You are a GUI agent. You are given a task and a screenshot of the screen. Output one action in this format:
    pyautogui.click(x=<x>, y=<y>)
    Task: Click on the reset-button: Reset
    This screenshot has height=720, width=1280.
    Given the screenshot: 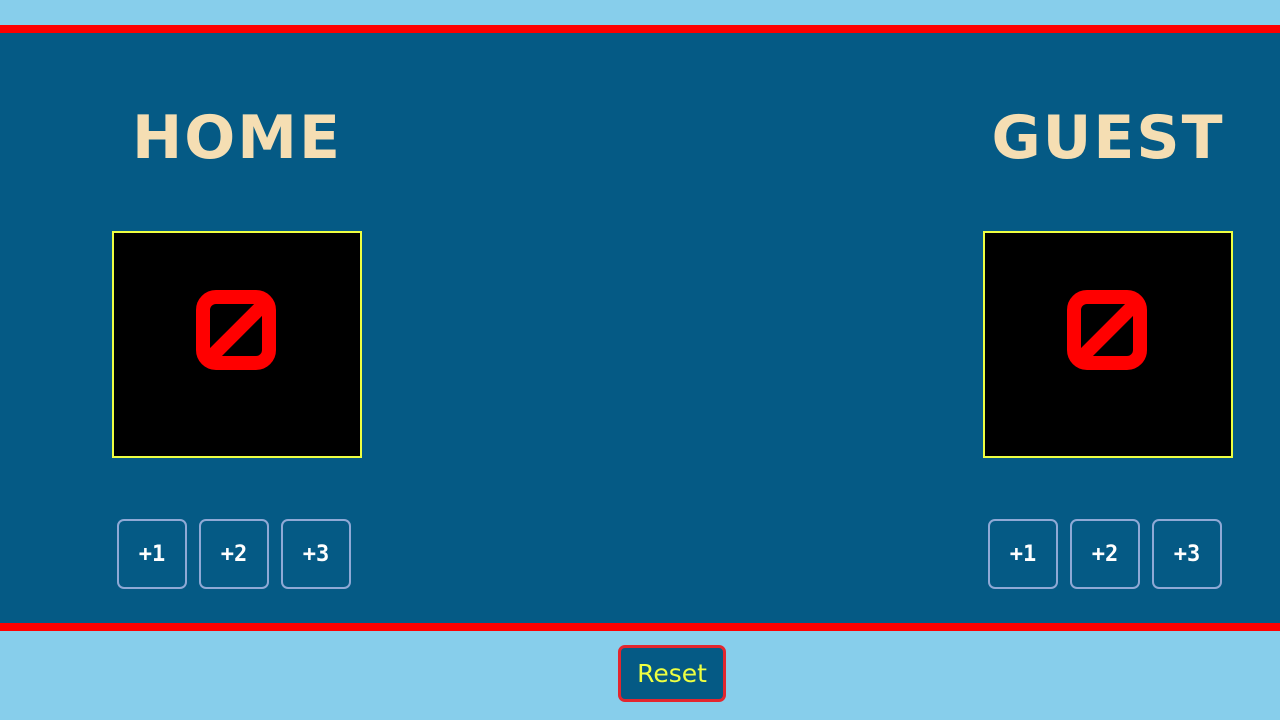 What is the action you would take?
    pyautogui.click(x=672, y=673)
    